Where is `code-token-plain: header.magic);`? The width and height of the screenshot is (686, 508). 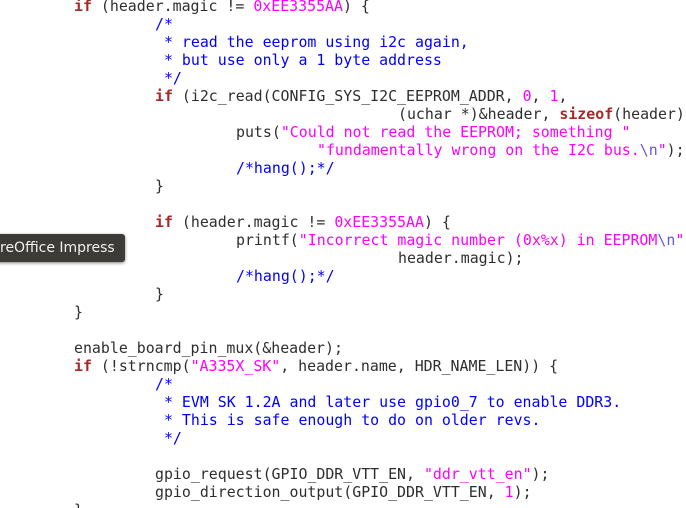 code-token-plain: header.magic); is located at coordinates (461, 258).